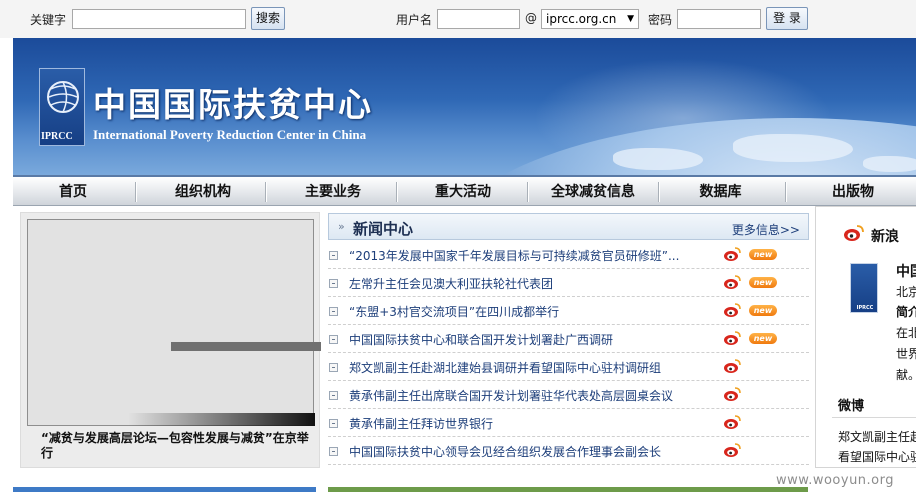 The image size is (916, 492). I want to click on news-item: 中国国际扶贫中心和联合国开发计划署赴广西调研 new, so click(568, 339).